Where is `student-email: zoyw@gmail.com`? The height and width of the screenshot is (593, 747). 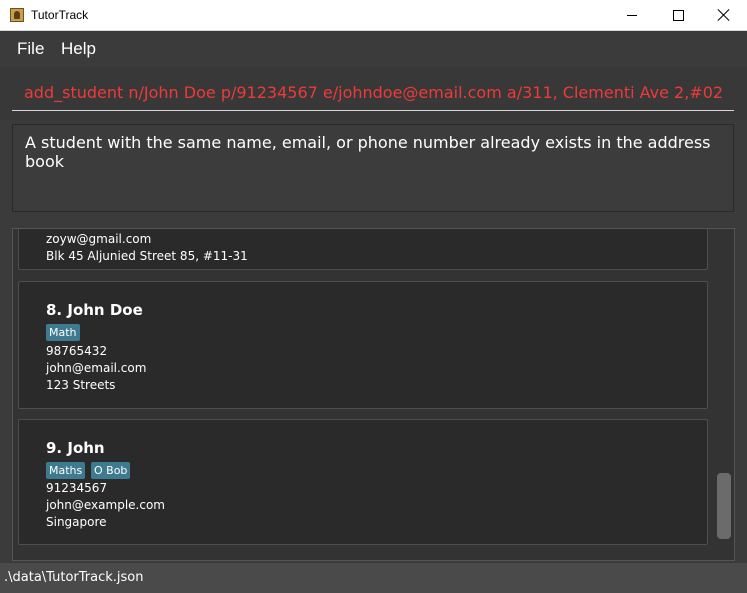
student-email: zoyw@gmail.com is located at coordinates (99, 239).